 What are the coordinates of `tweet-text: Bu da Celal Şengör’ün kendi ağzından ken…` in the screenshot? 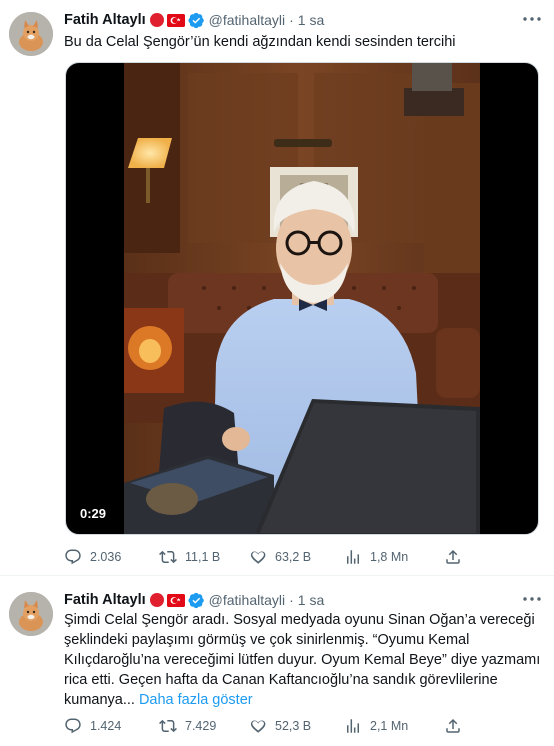 It's located at (260, 42).